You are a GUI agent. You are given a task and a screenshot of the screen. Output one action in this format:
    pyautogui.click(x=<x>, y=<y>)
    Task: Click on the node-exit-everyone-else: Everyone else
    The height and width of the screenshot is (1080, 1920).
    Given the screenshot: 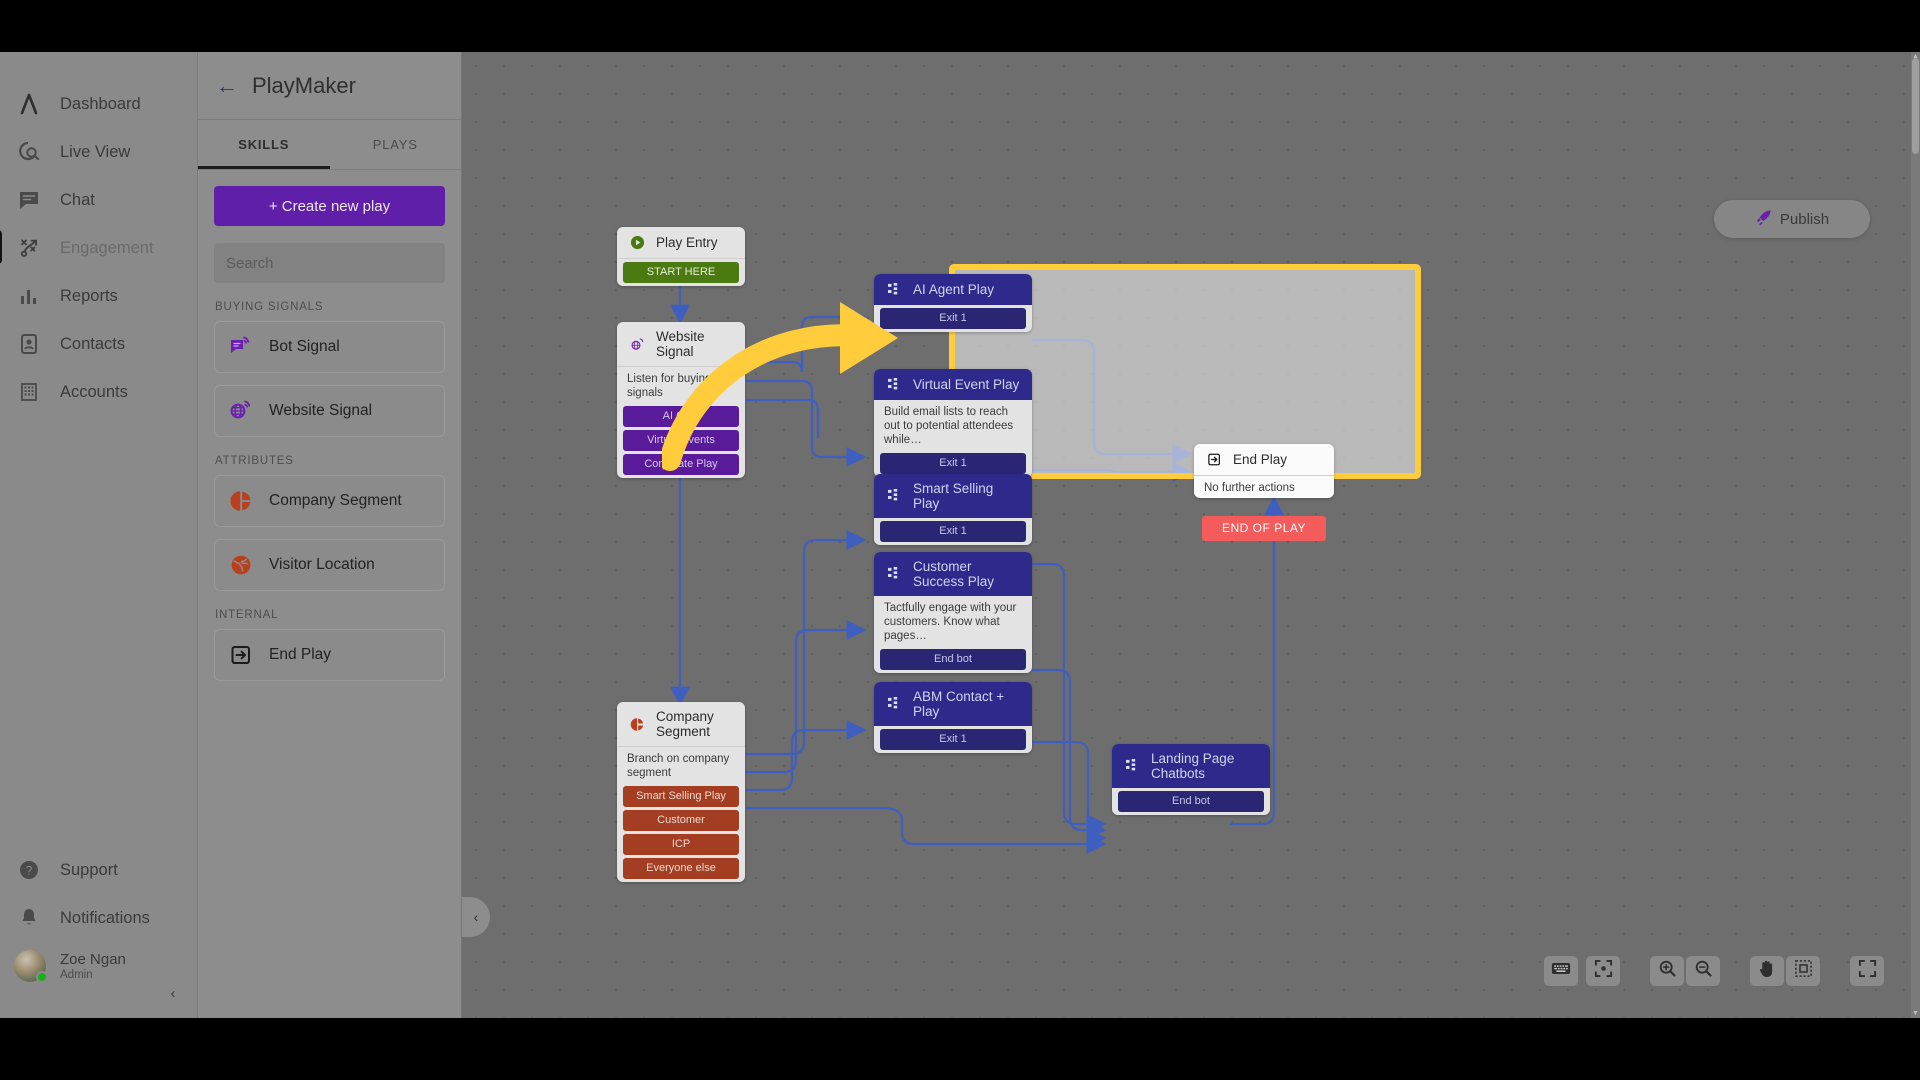 What is the action you would take?
    pyautogui.click(x=681, y=868)
    